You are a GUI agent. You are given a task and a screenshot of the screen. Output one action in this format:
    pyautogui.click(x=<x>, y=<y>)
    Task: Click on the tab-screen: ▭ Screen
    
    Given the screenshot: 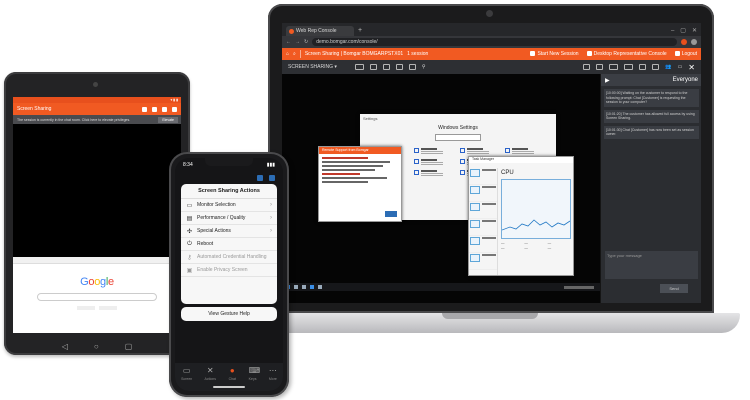 What is the action you would take?
    pyautogui.click(x=186, y=379)
    